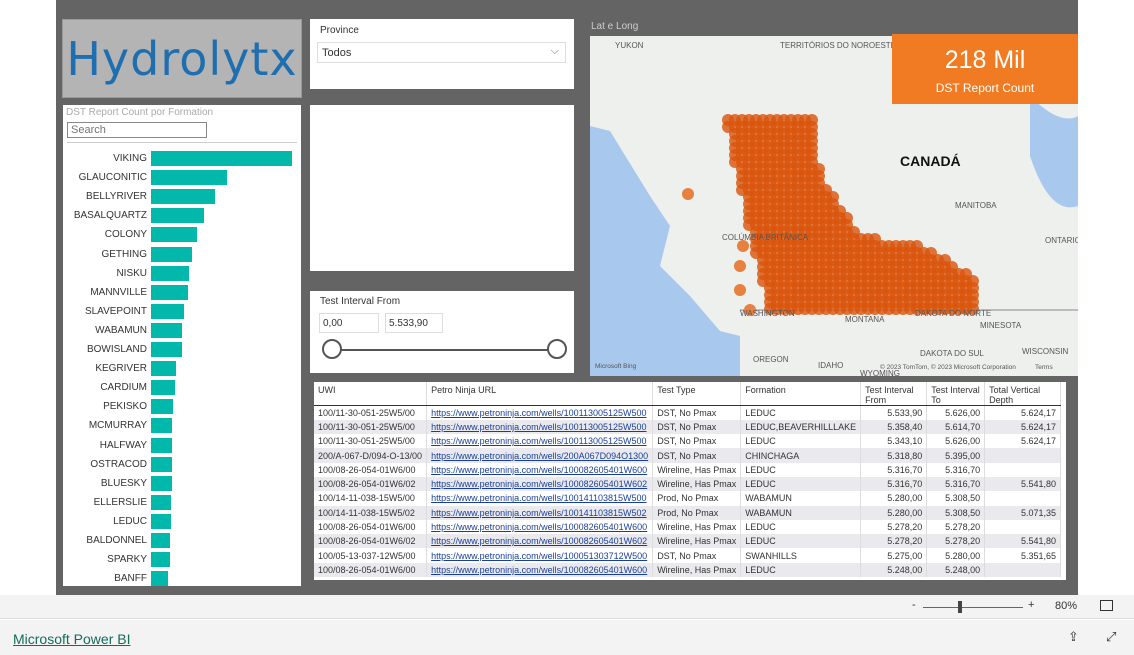 This screenshot has height=655, width=1134. Describe the element at coordinates (1044, 367) in the screenshot. I see `terms-link: Terms` at that location.